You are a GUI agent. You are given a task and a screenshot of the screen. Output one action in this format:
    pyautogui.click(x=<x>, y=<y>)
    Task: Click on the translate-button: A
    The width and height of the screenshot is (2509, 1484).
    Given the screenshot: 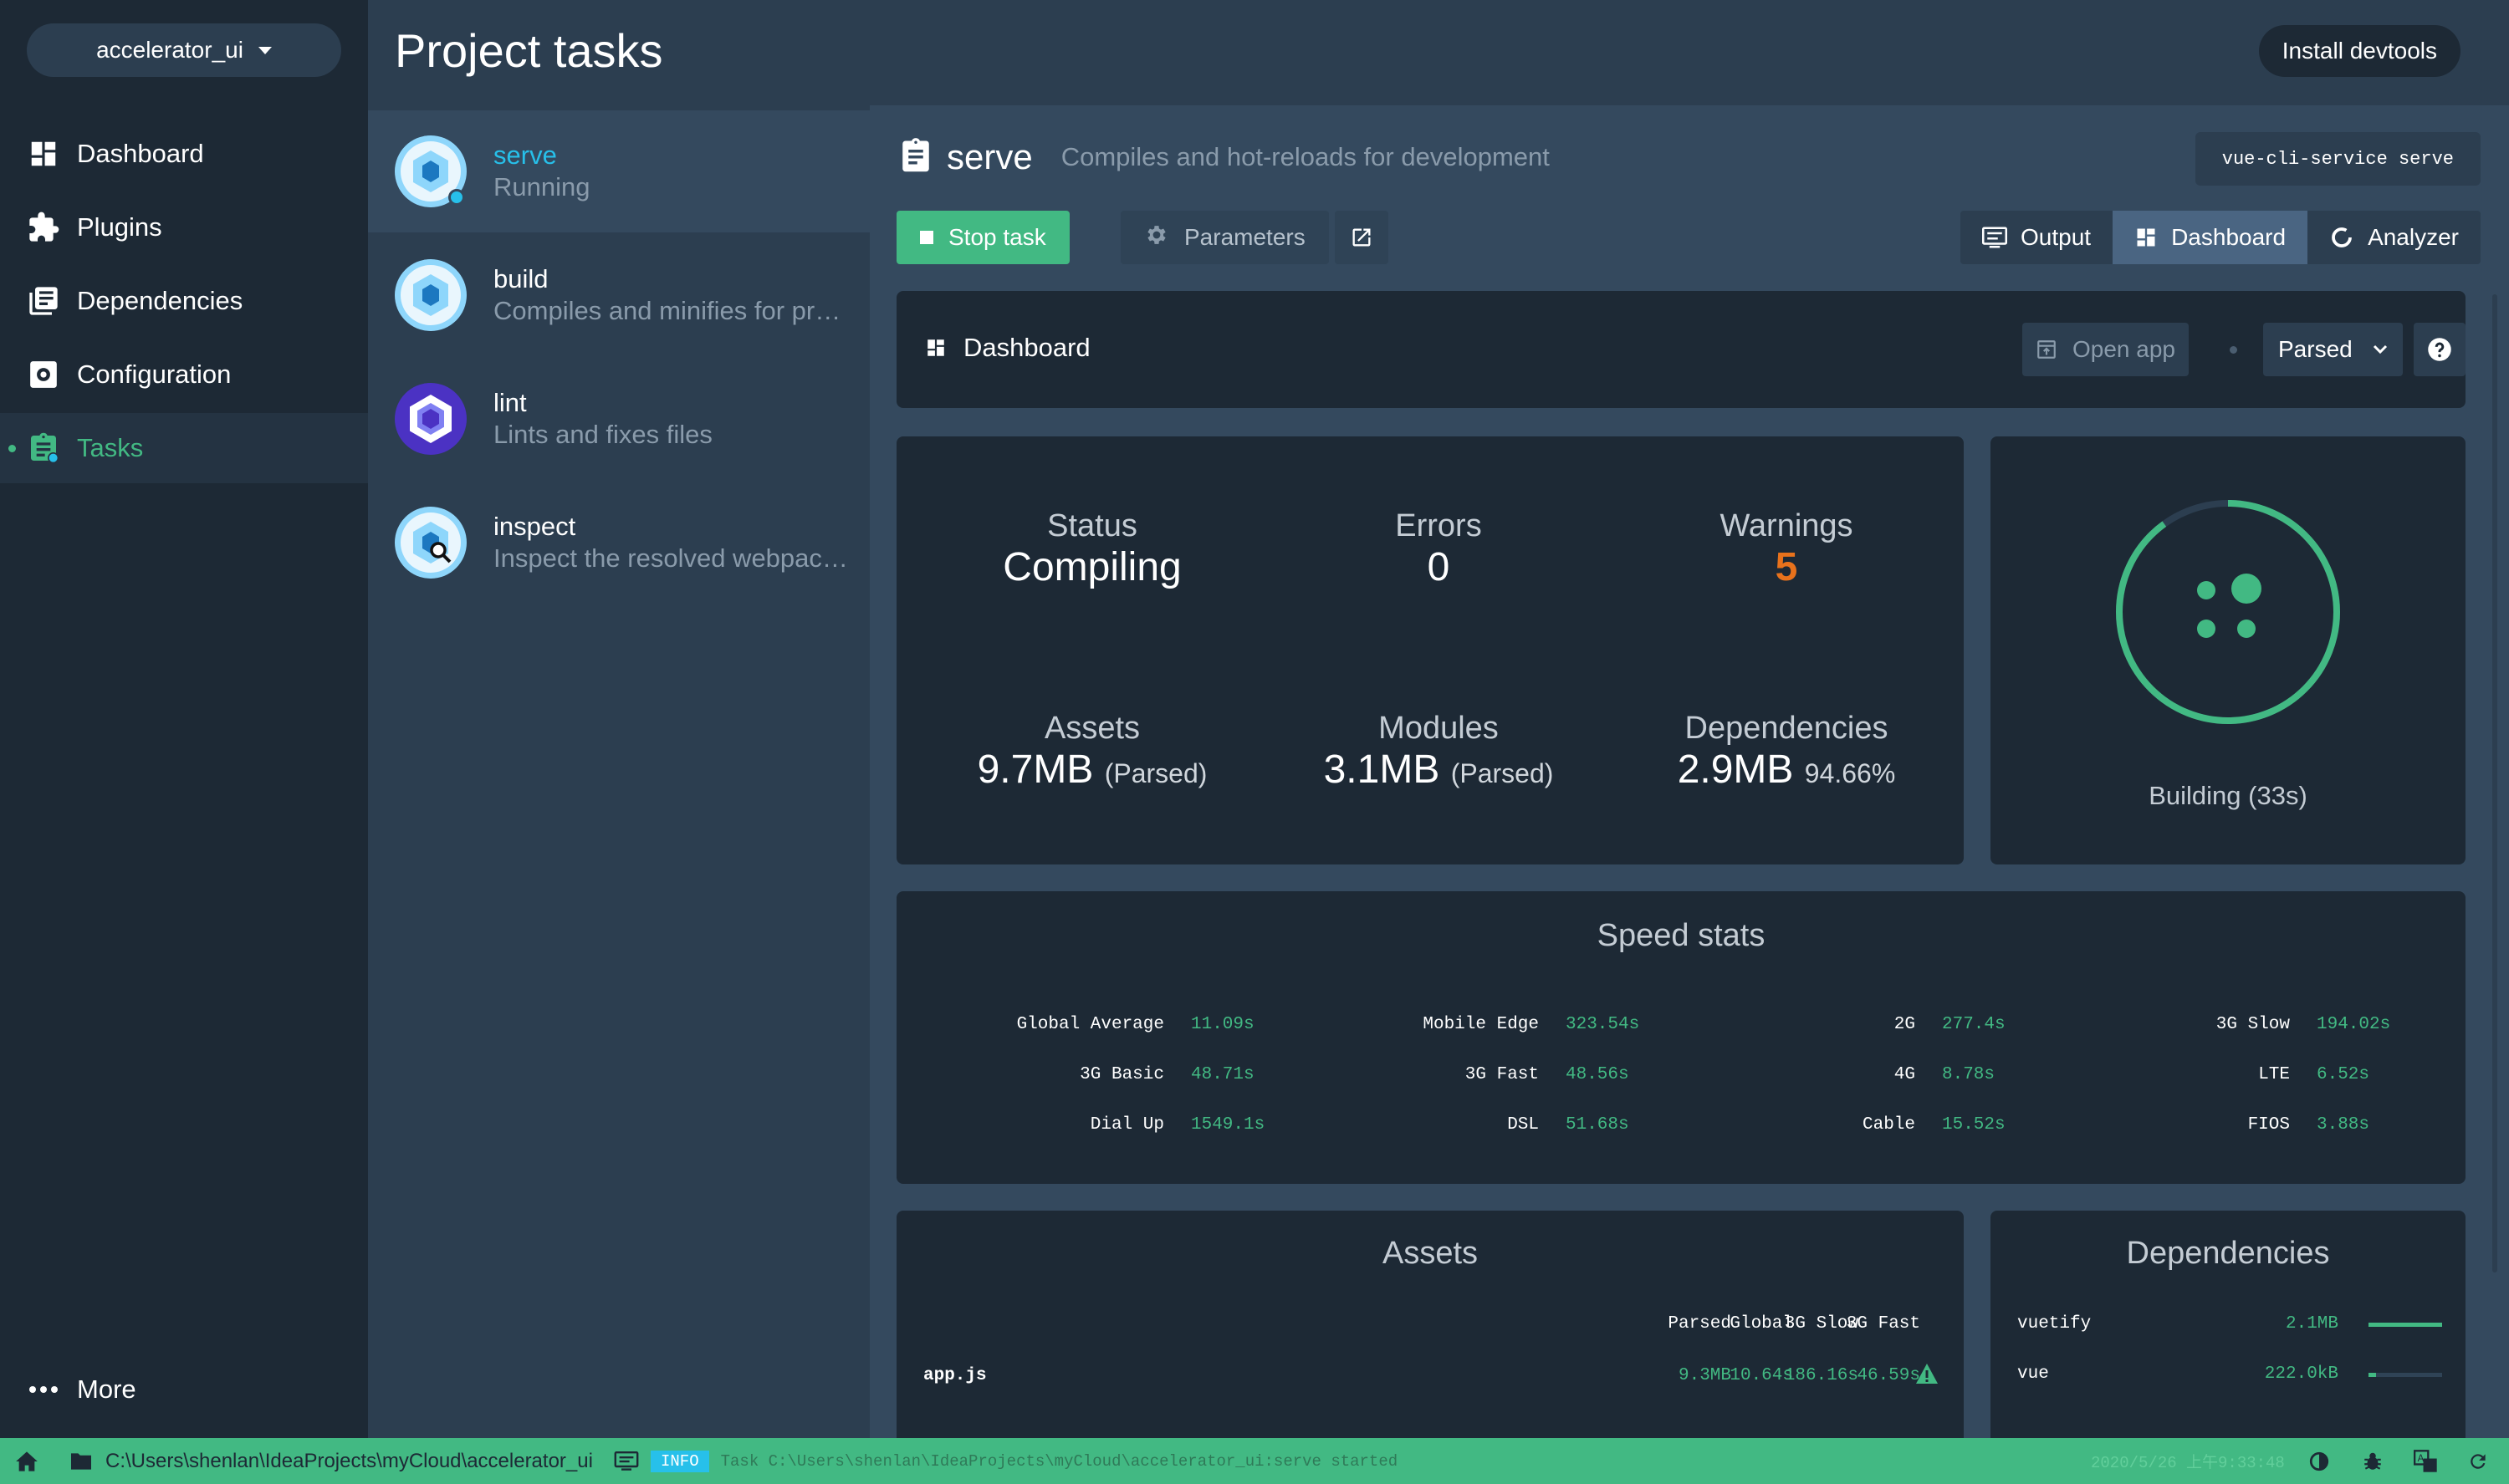 What is the action you would take?
    pyautogui.click(x=2427, y=1461)
    